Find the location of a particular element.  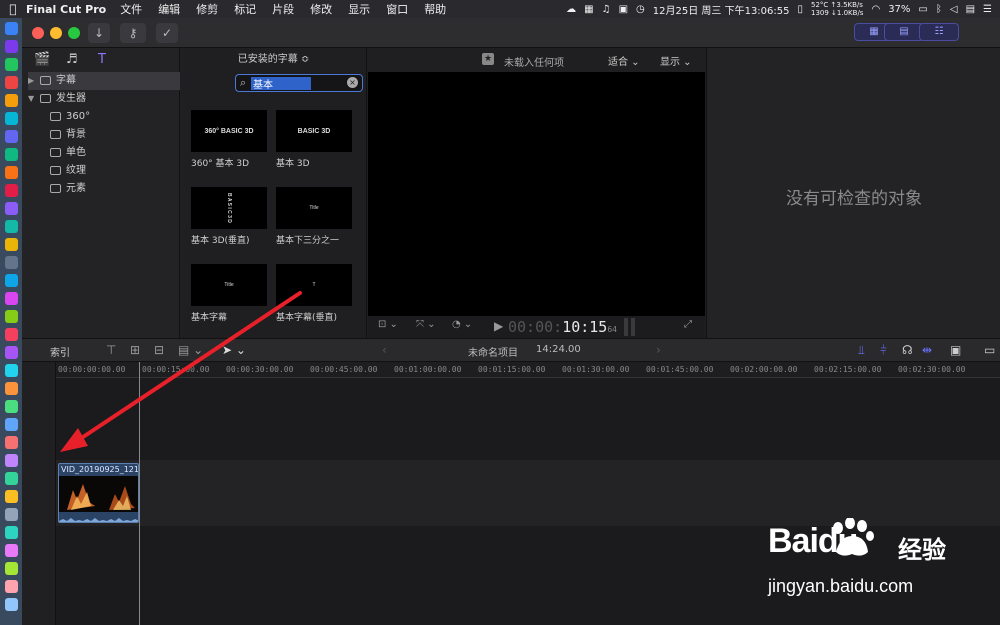

sidebar-item: ▼ 发生器 is located at coordinates (57, 99).